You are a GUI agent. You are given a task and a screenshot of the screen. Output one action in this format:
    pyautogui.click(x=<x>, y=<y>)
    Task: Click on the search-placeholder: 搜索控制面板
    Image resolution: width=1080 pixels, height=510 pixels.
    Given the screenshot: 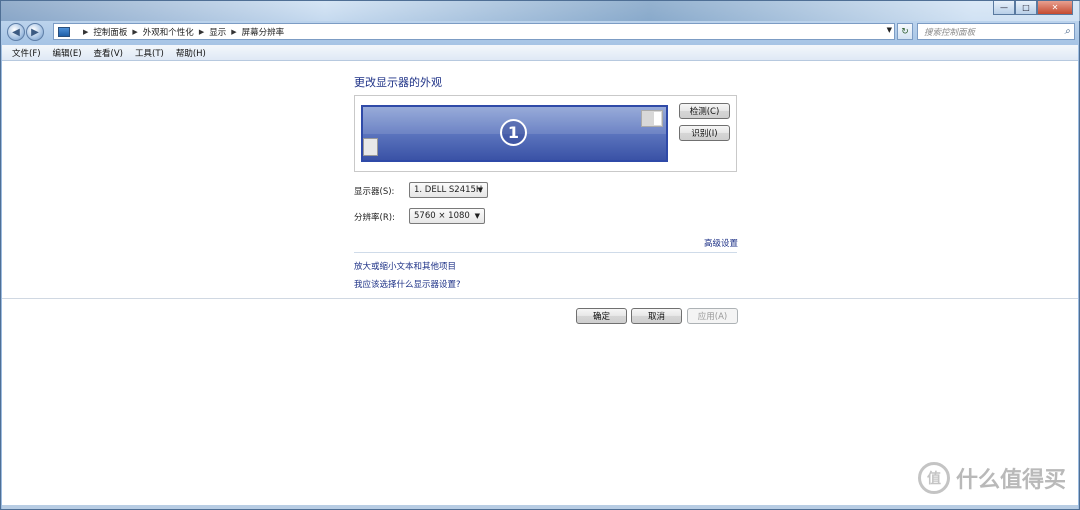 What is the action you would take?
    pyautogui.click(x=950, y=32)
    